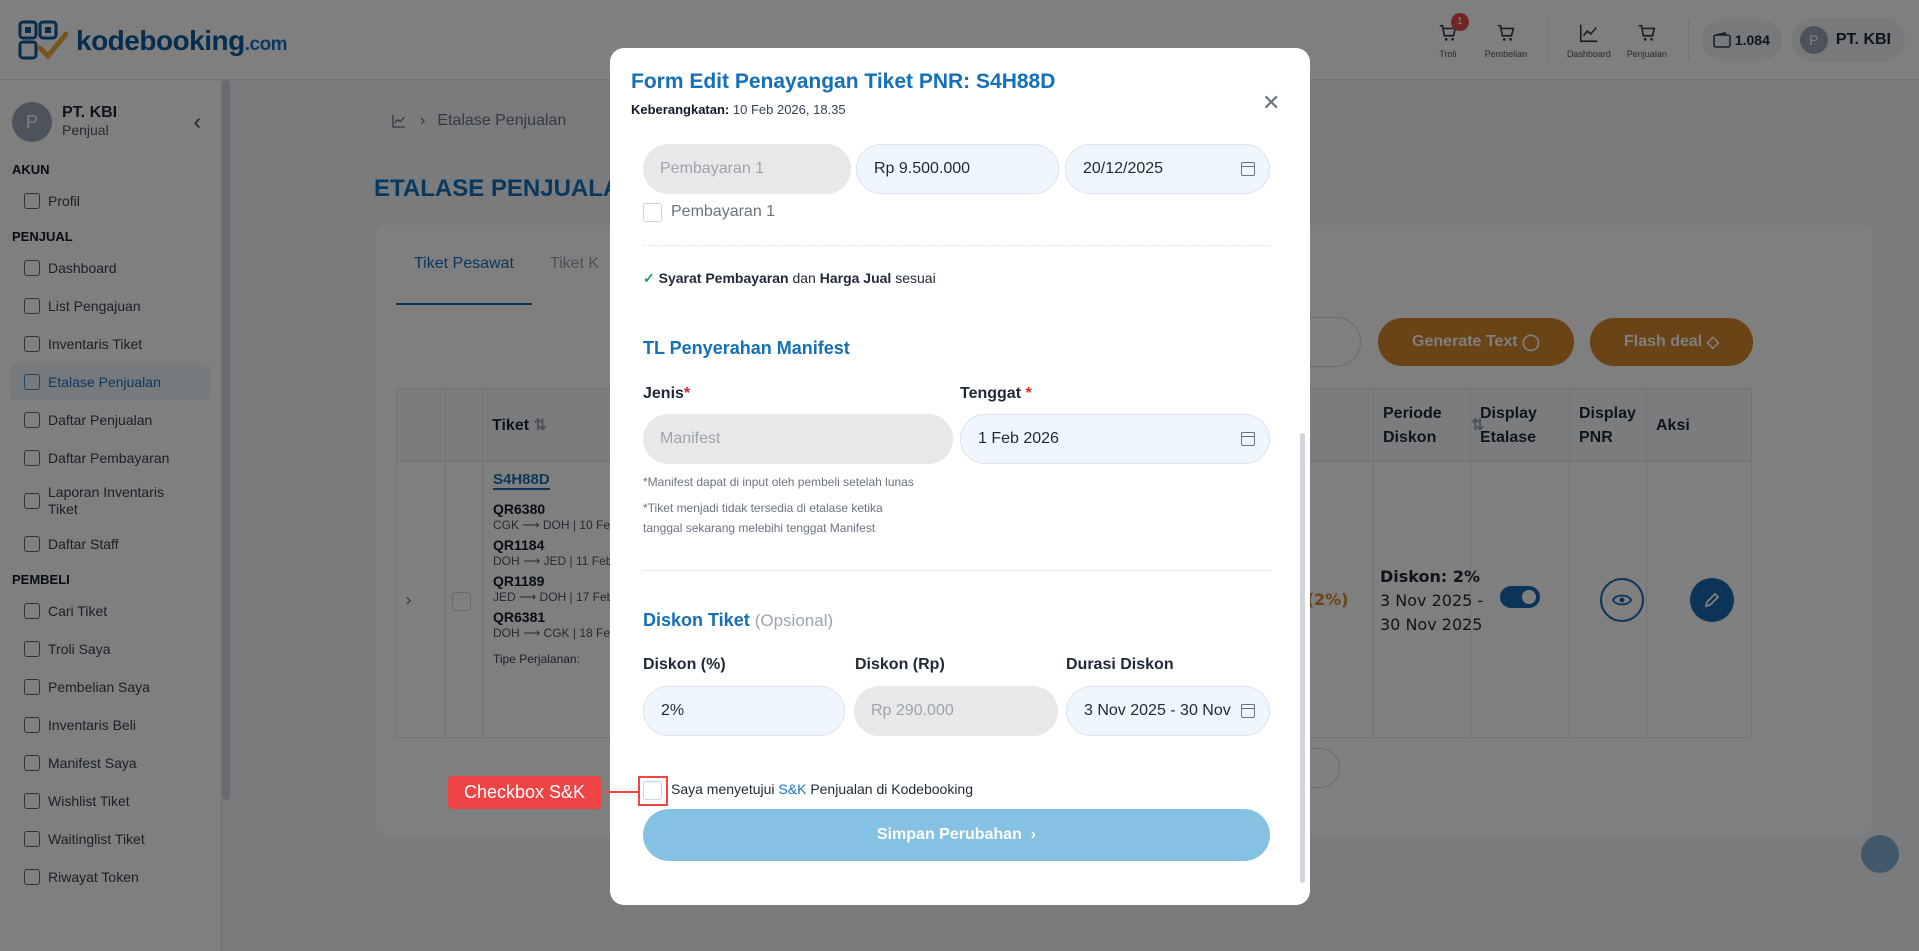 The width and height of the screenshot is (1919, 951). Describe the element at coordinates (956, 711) in the screenshot. I see `discount-rp-field: Rp 290.000` at that location.